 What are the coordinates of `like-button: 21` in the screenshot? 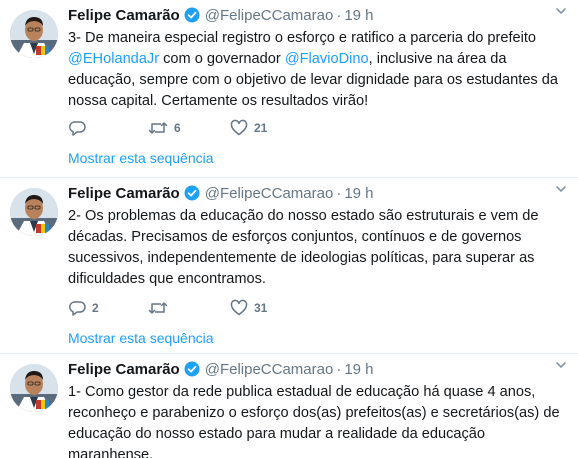 It's located at (248, 128).